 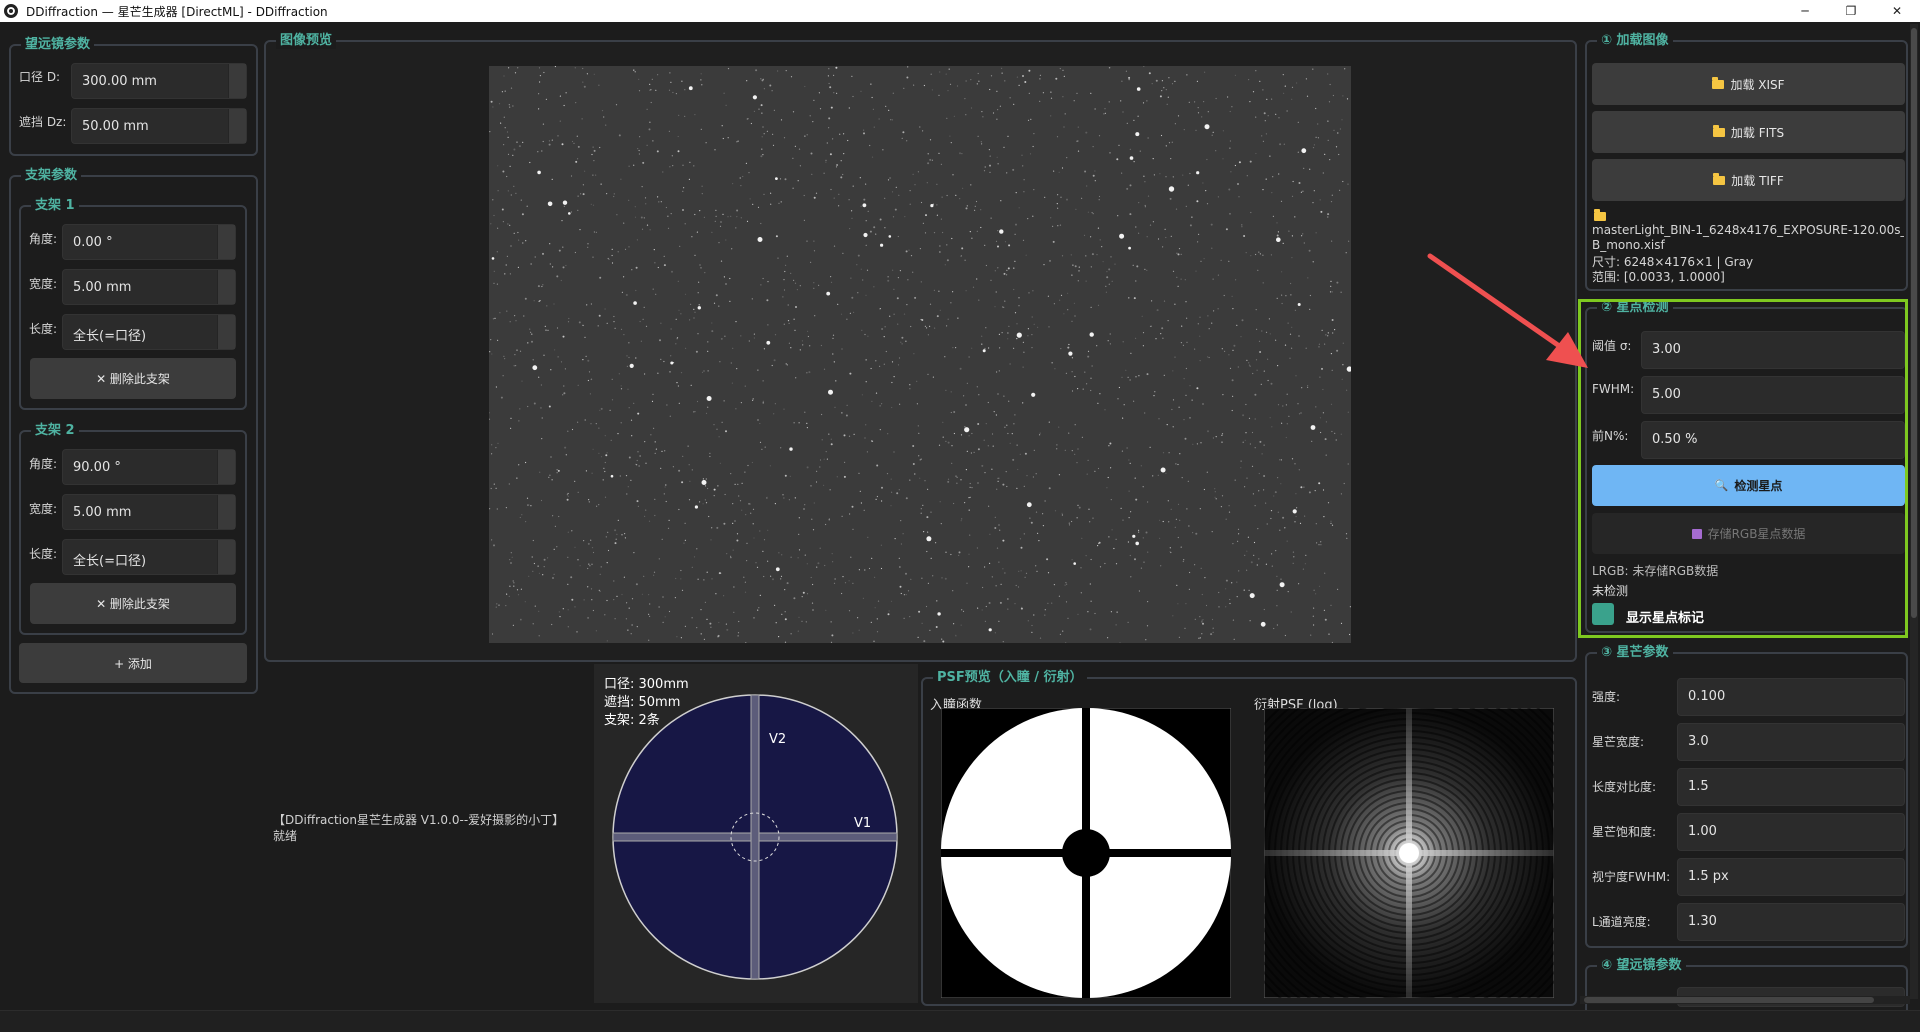 I want to click on spider-params-title: 支架参数, so click(x=51, y=176).